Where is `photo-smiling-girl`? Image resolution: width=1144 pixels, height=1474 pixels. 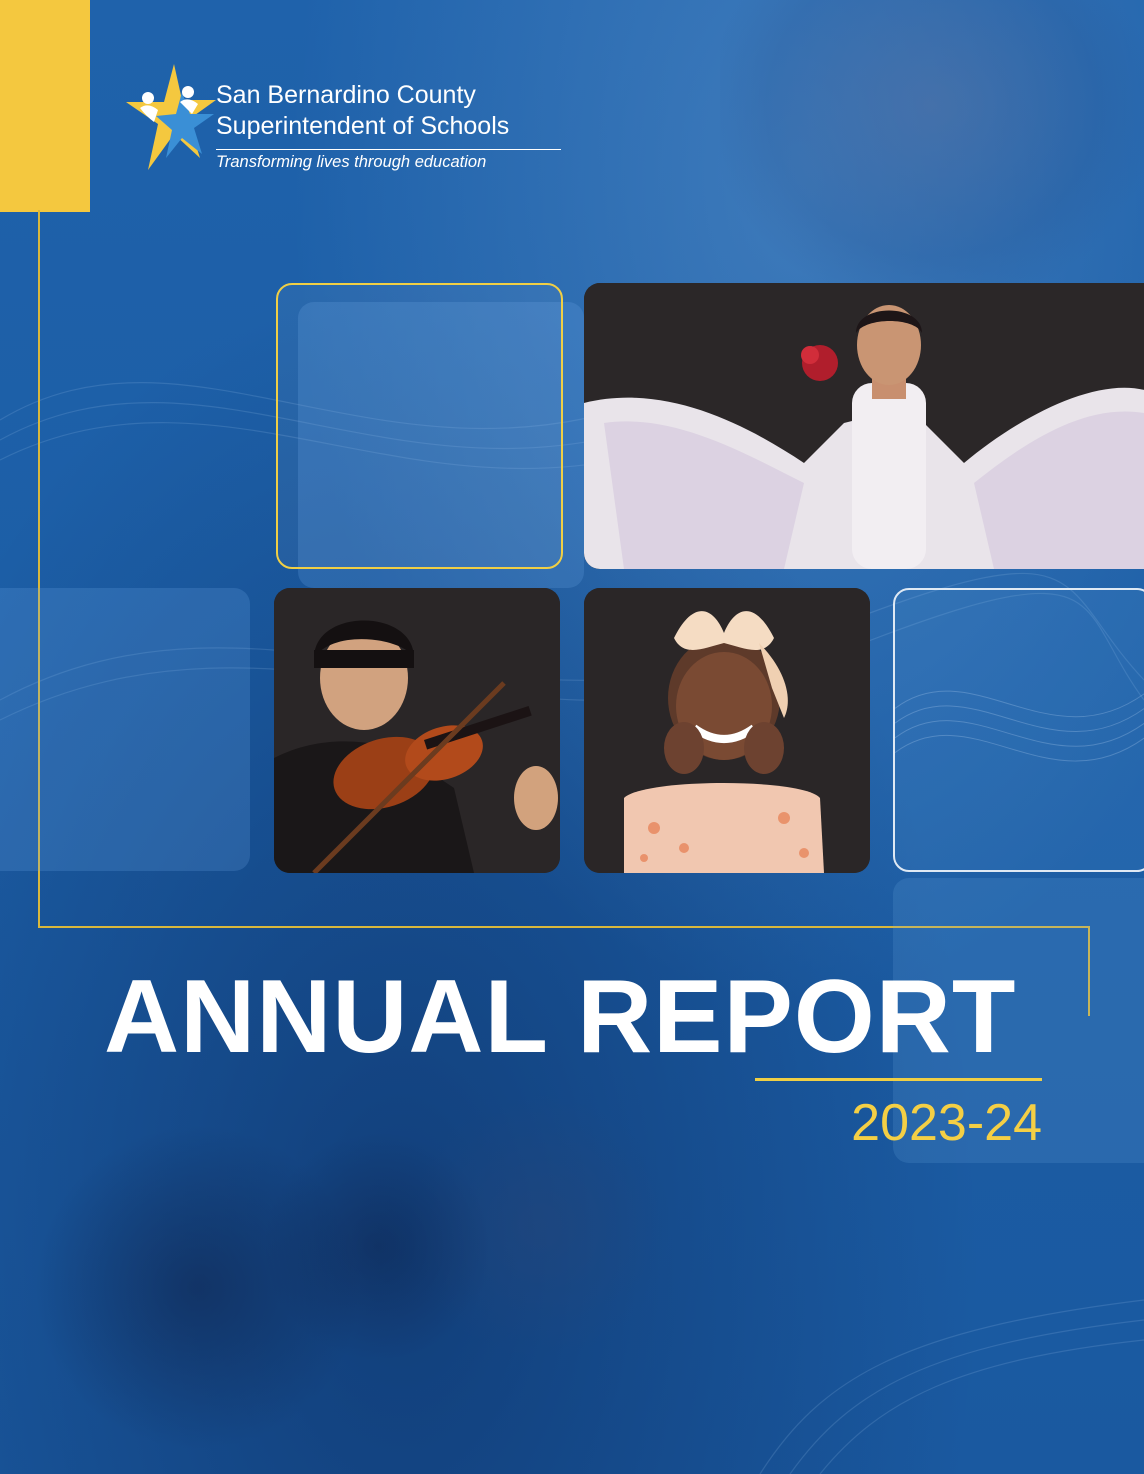
photo-smiling-girl is located at coordinates (727, 730).